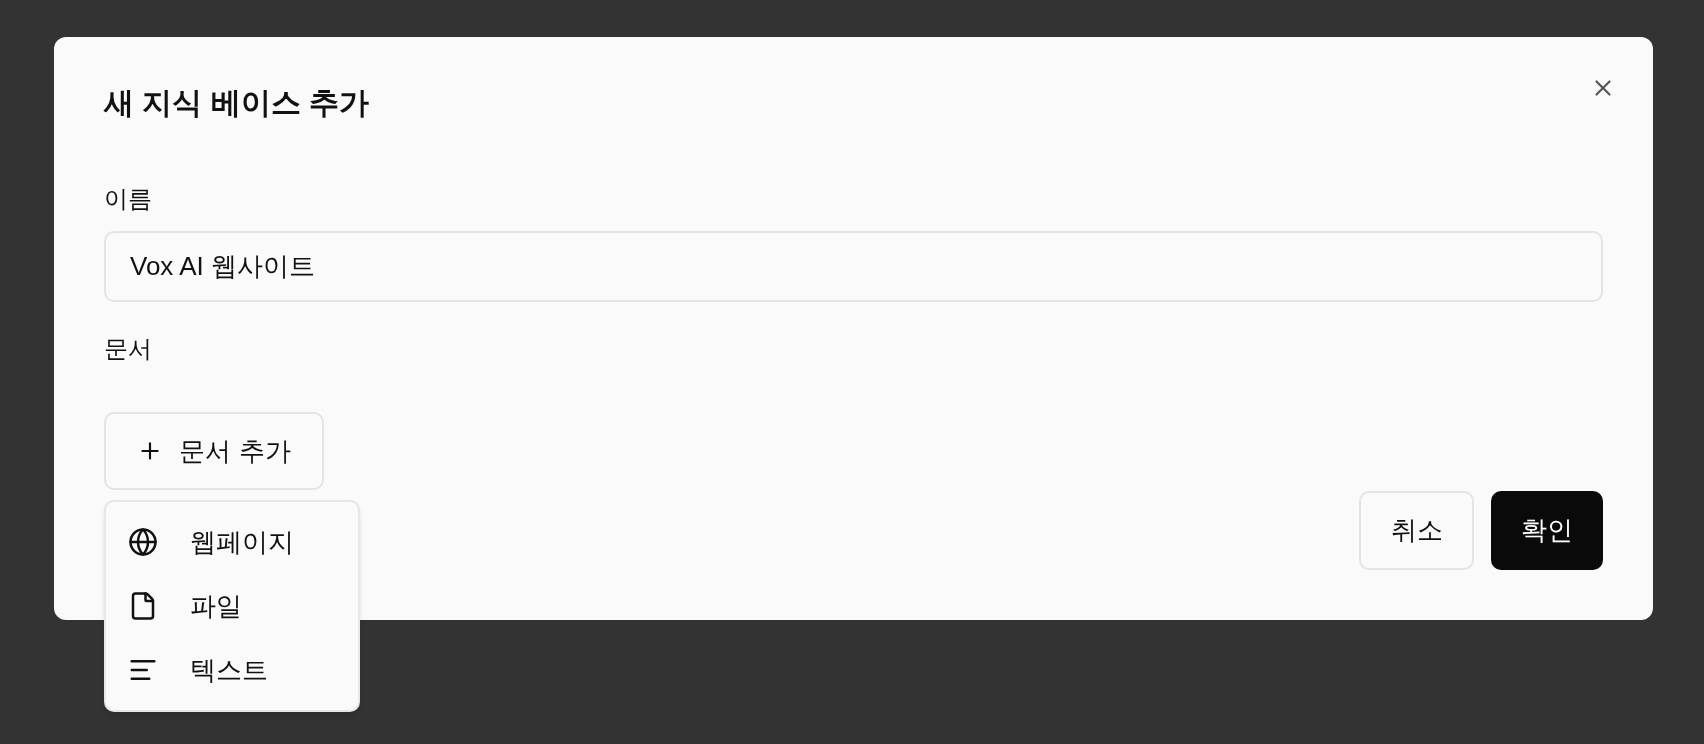  Describe the element at coordinates (143, 542) in the screenshot. I see `globe-icon` at that location.